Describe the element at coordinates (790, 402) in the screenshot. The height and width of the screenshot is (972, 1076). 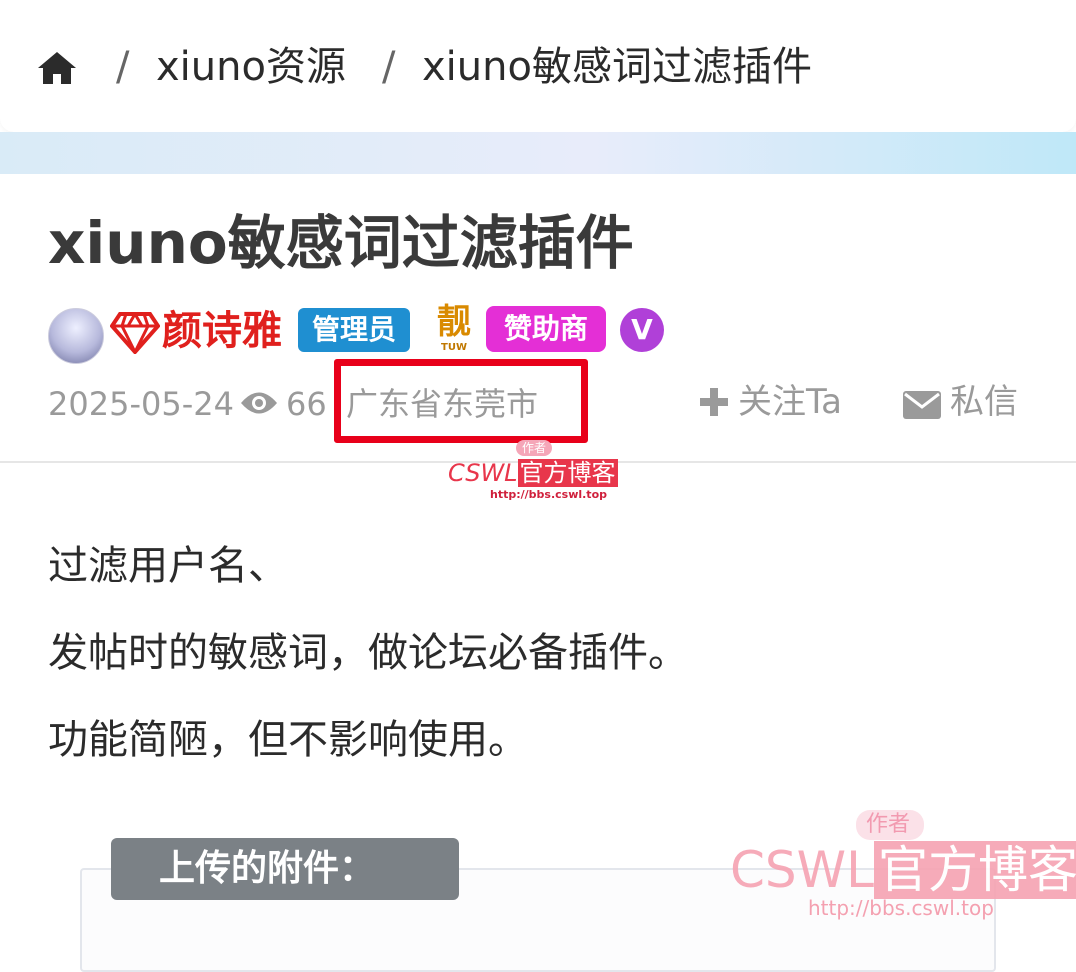
I see `follow-button: 关注Ta` at that location.